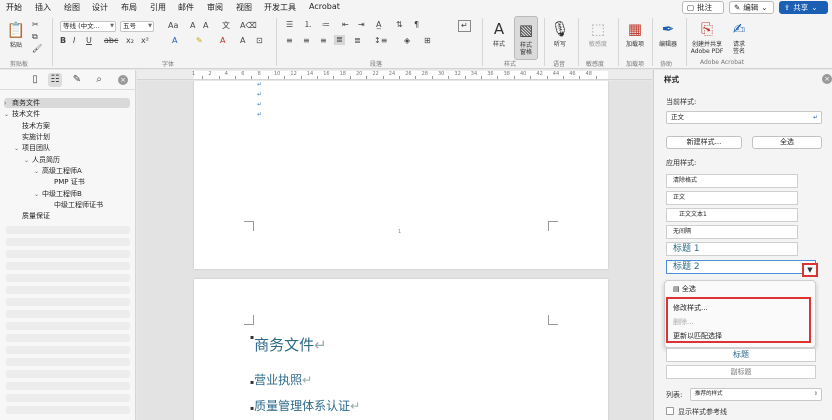 The width and height of the screenshot is (832, 420). Describe the element at coordinates (684, 289) in the screenshot. I see `menu-item-select-all: ▤ 全选` at that location.